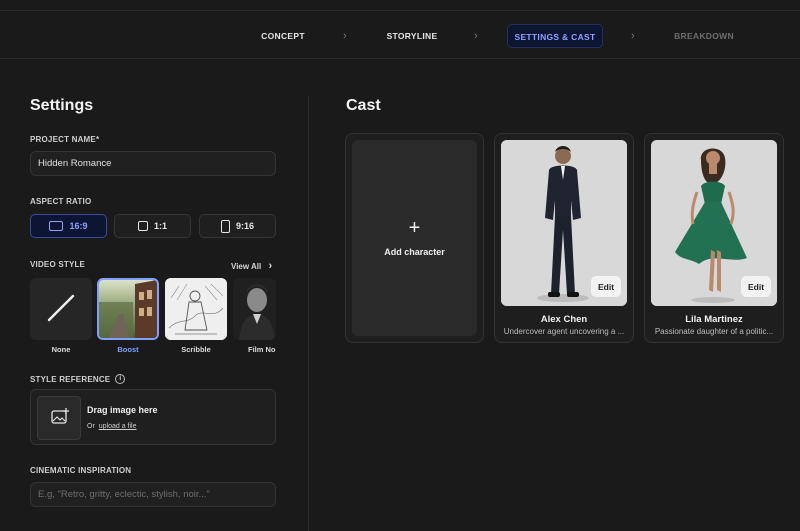 The width and height of the screenshot is (800, 531). What do you see at coordinates (56, 226) in the screenshot?
I see `landscape-icon` at bounding box center [56, 226].